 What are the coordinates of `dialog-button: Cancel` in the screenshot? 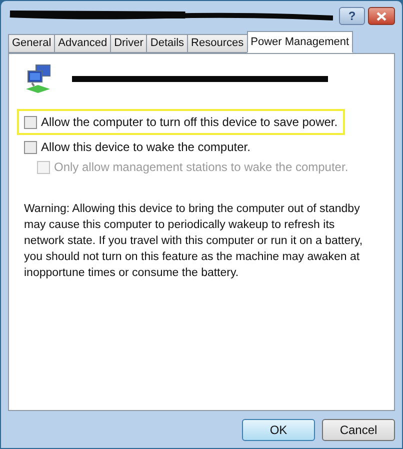 It's located at (358, 430).